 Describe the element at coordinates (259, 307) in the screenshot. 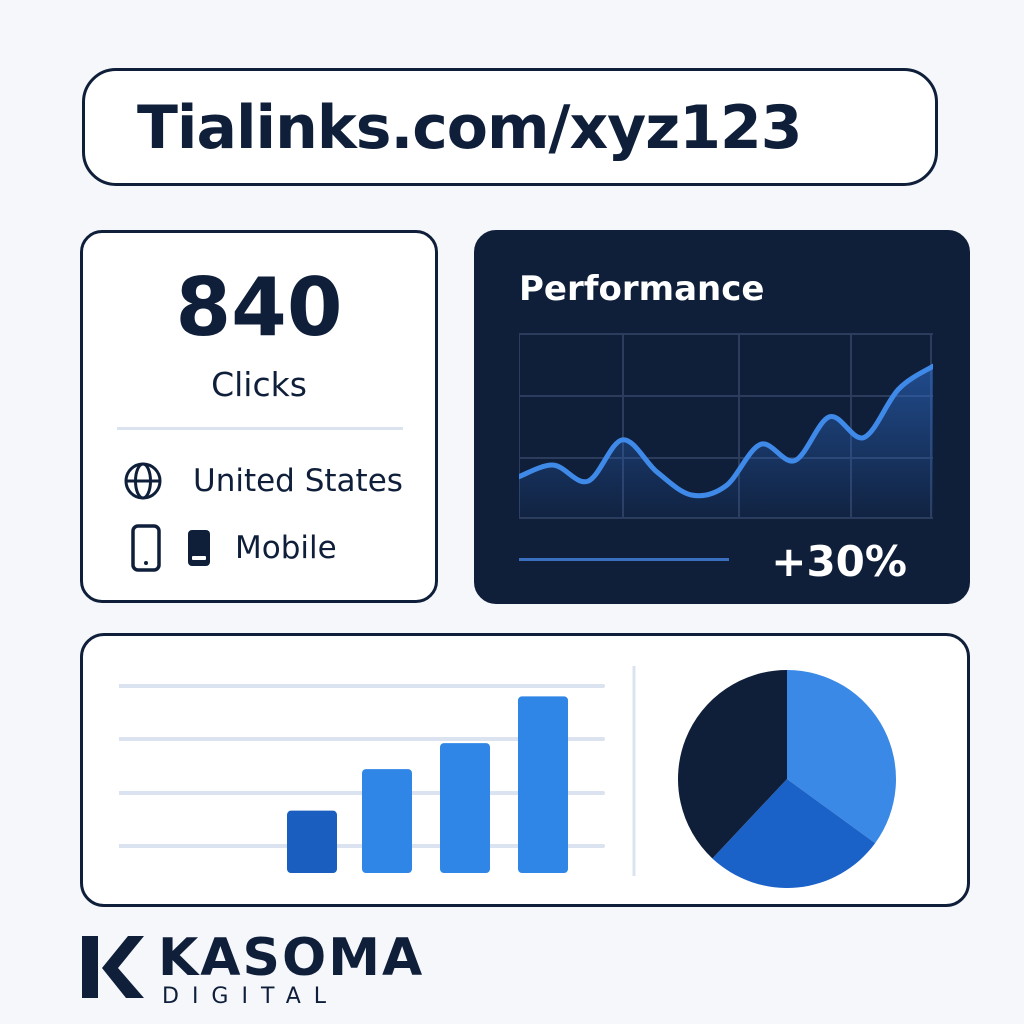

I see `clicks-count: 840` at that location.